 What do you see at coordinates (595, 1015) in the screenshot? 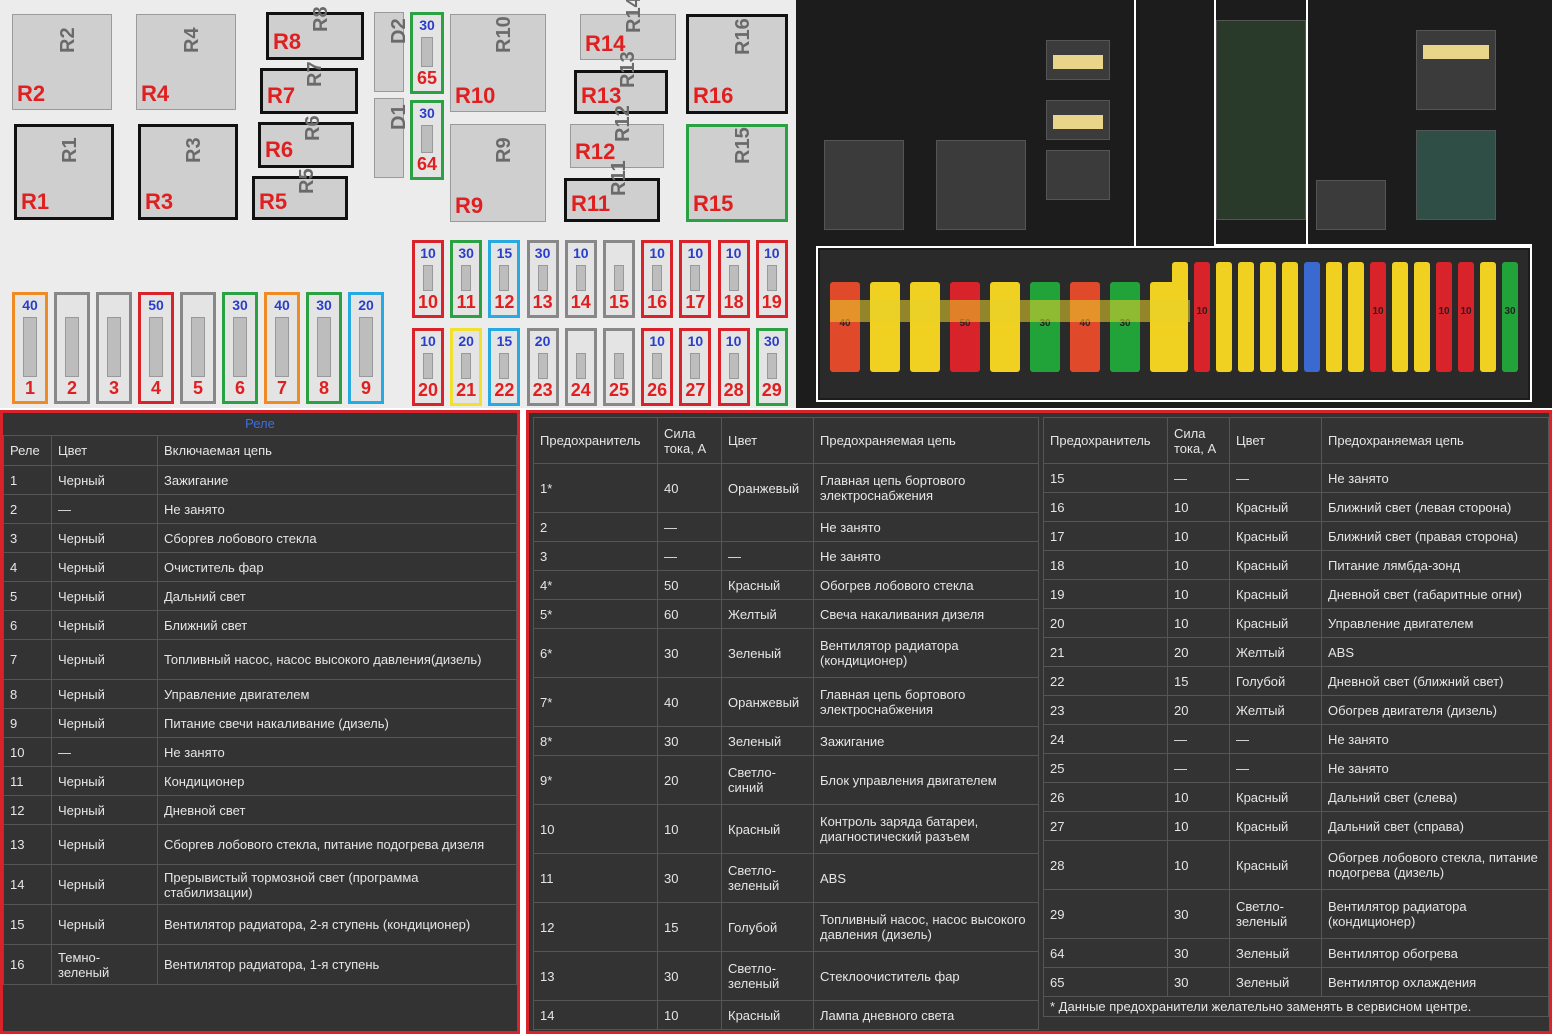
I see `table-cell: 14` at bounding box center [595, 1015].